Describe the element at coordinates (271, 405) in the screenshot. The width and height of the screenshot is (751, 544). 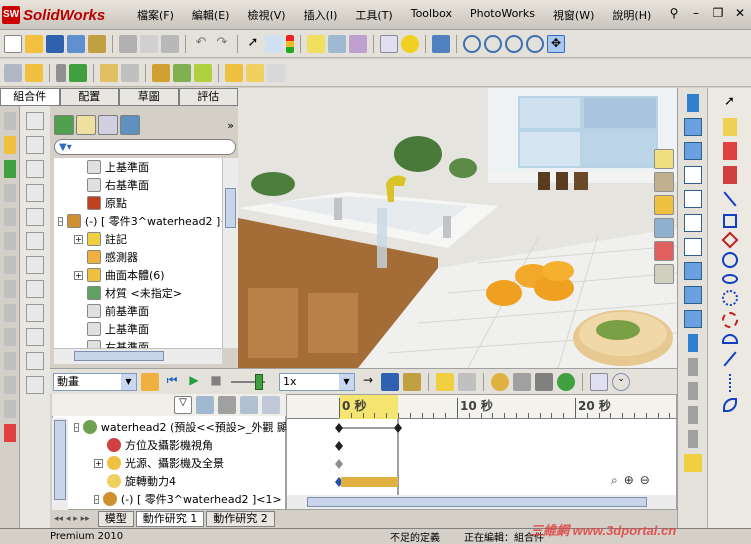
I see `autofit-icon` at that location.